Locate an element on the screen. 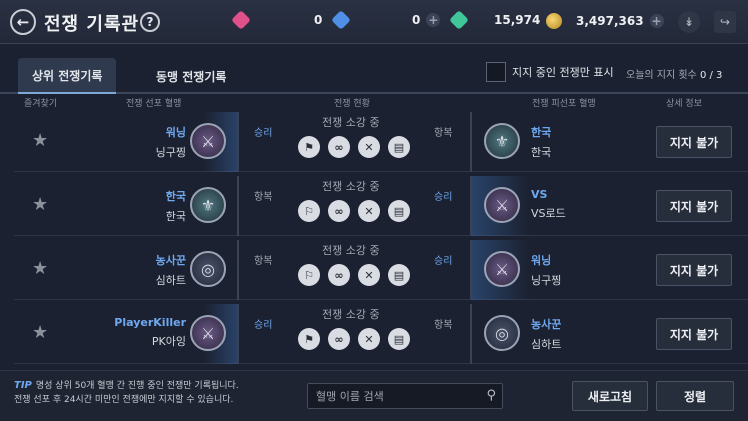 Image resolution: width=748 pixels, height=421 pixels. defender-guild-name: 한국 is located at coordinates (541, 132).